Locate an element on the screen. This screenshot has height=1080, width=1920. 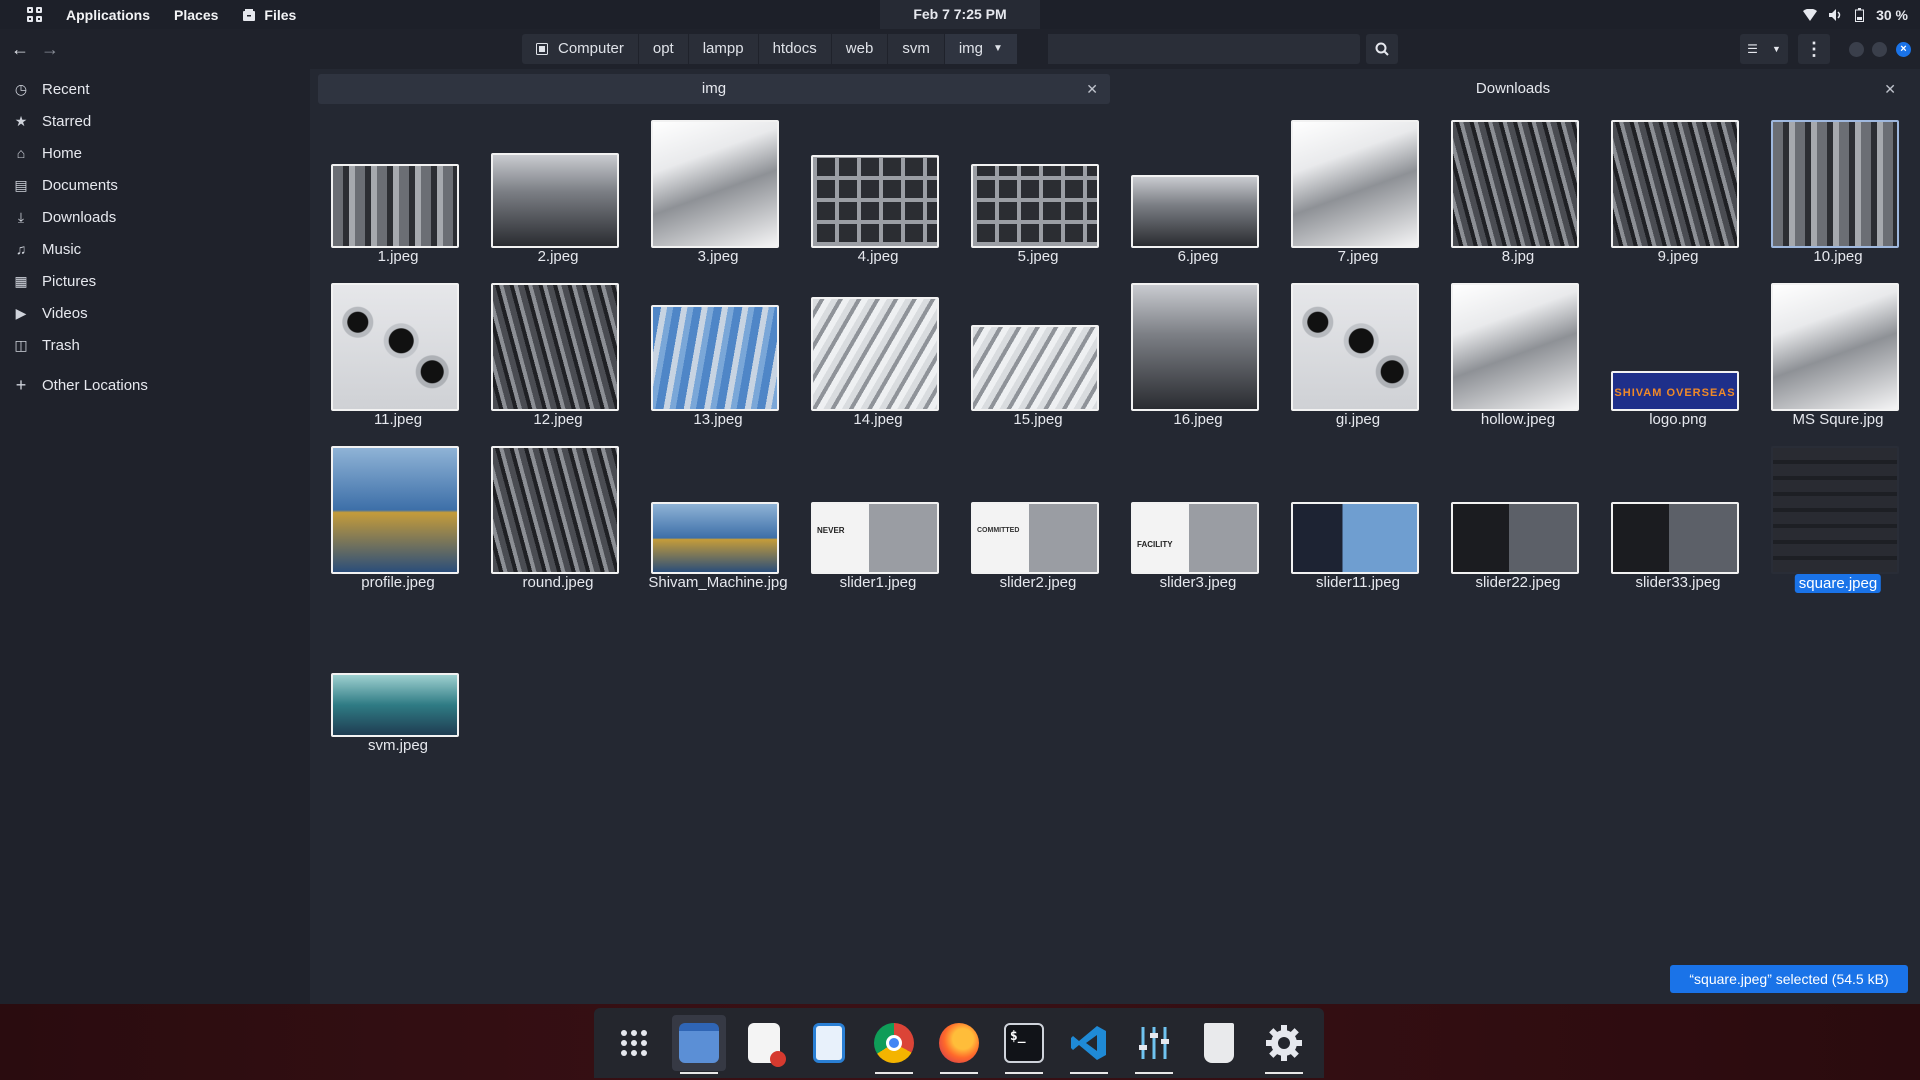
file-item: 4.jpeg is located at coordinates (878, 192).